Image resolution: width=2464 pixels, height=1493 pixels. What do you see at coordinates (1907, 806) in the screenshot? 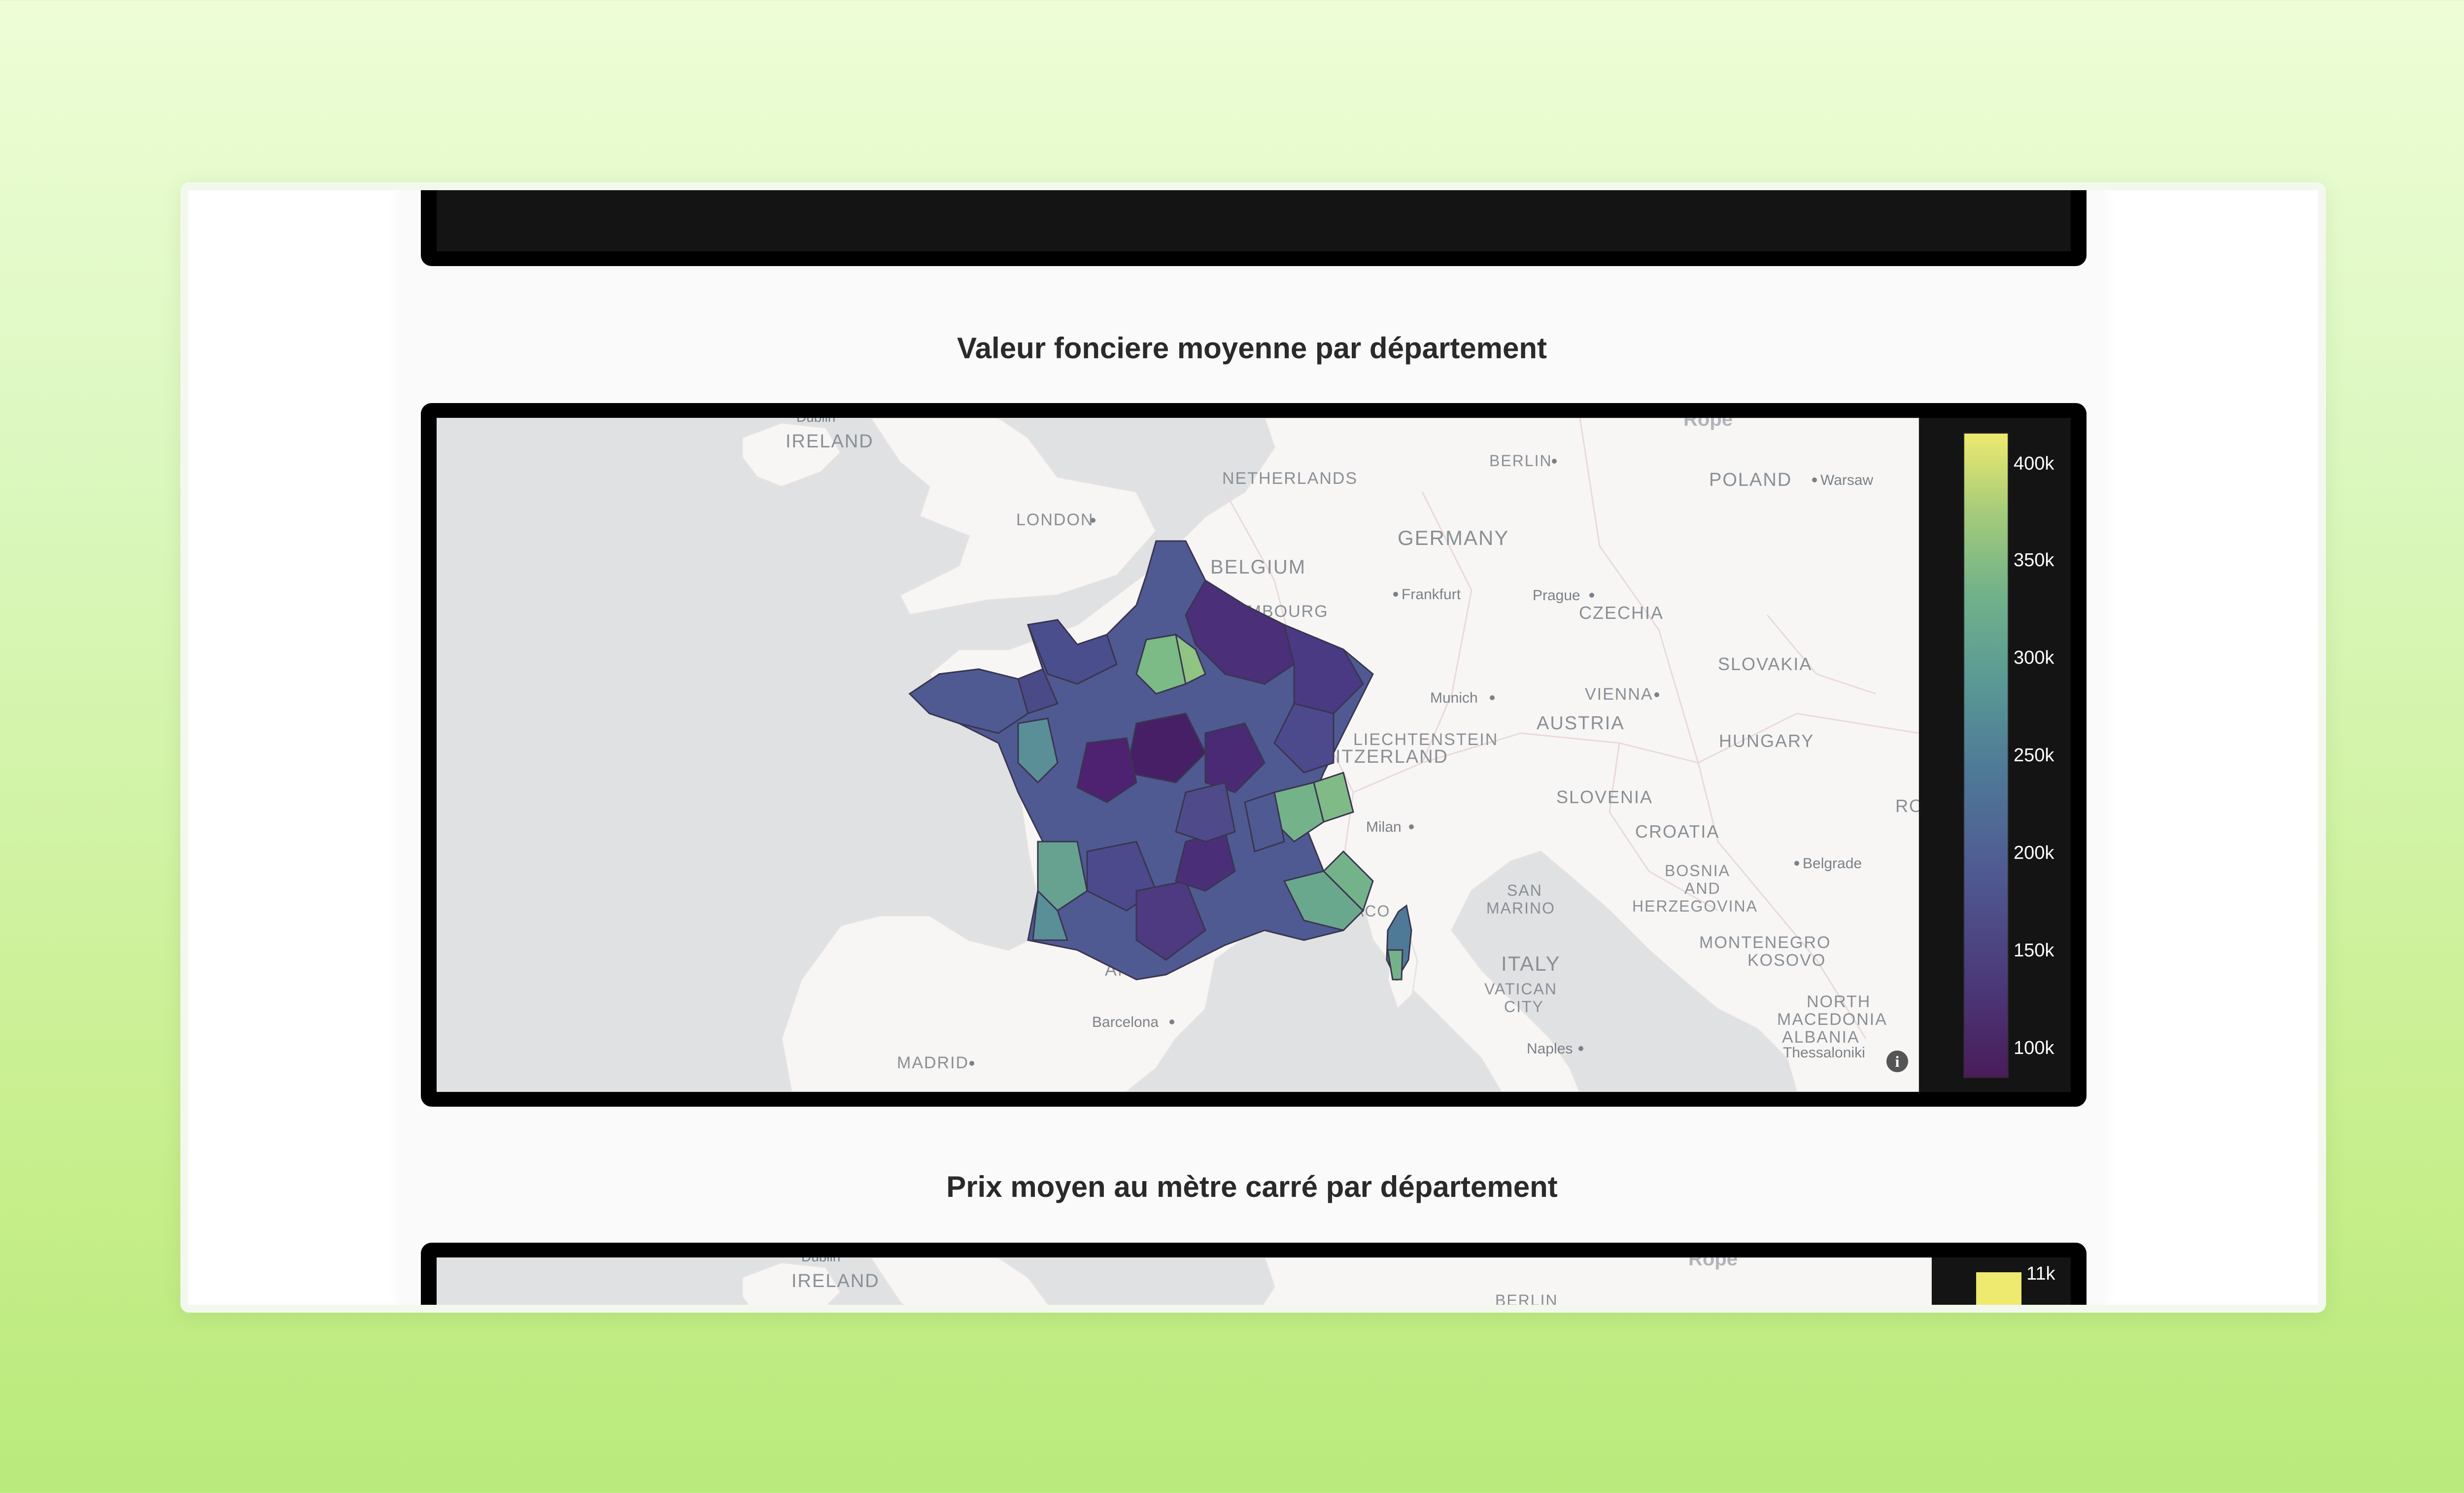
I see `label-ro-fragment: RO` at bounding box center [1907, 806].